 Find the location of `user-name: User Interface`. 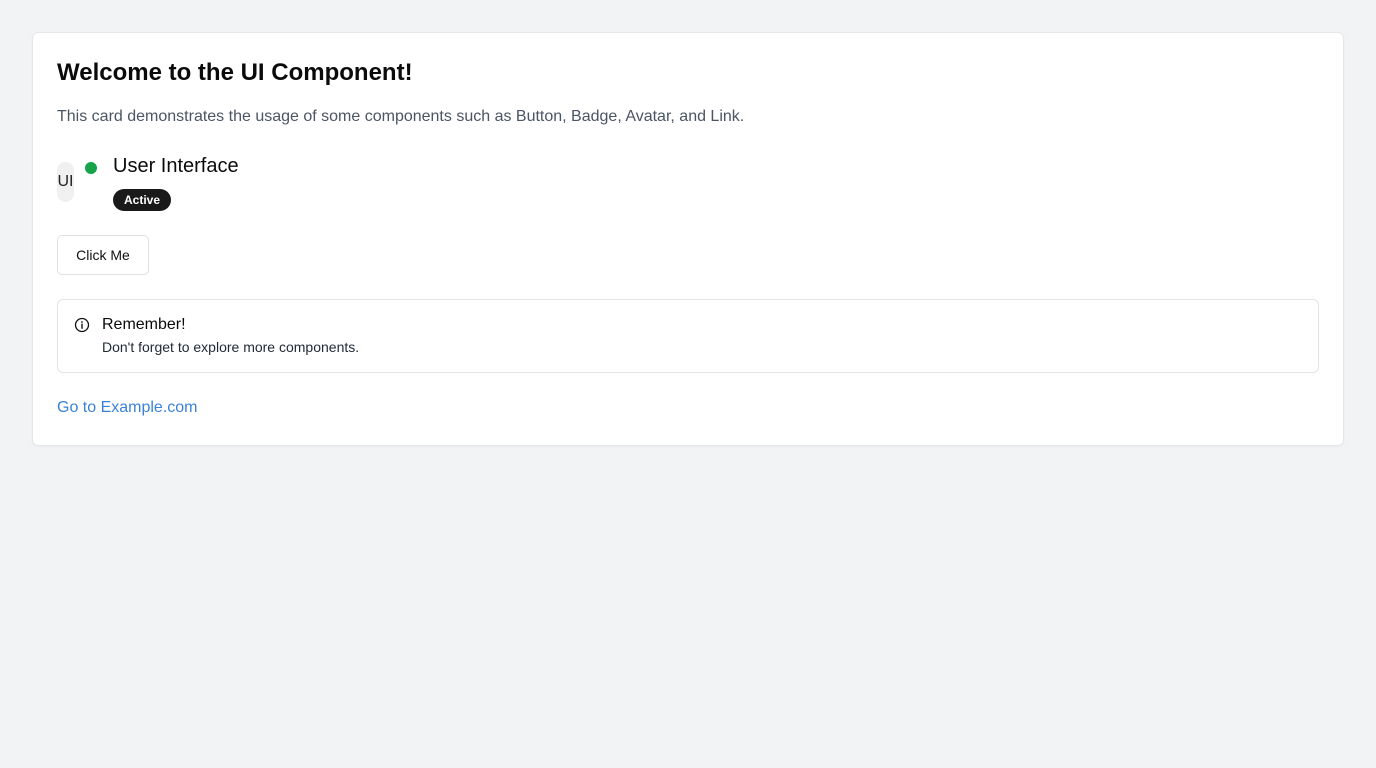

user-name: User Interface is located at coordinates (176, 166).